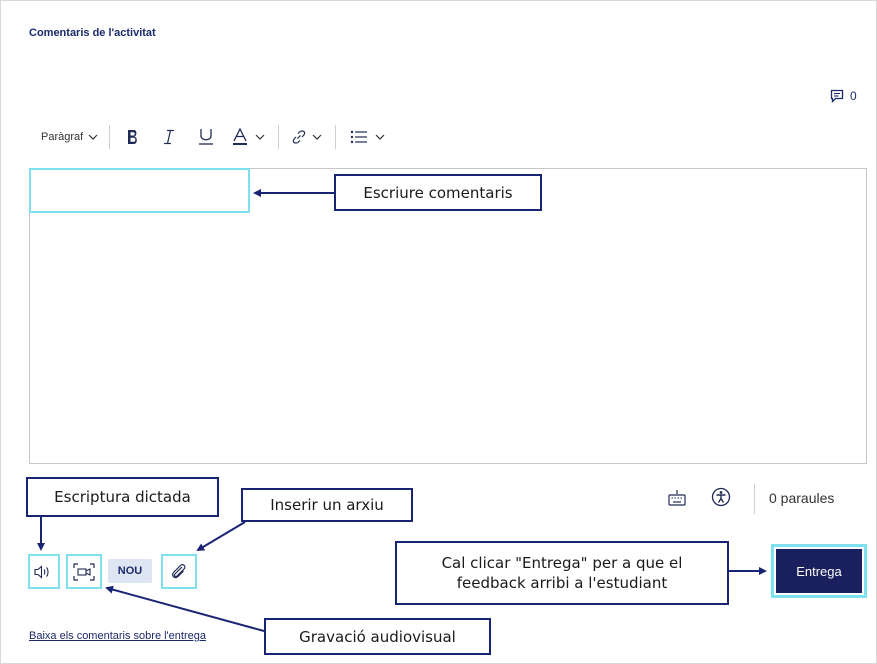 The image size is (877, 664). What do you see at coordinates (62, 137) in the screenshot?
I see `paragraph-select-label: Paràgraf` at bounding box center [62, 137].